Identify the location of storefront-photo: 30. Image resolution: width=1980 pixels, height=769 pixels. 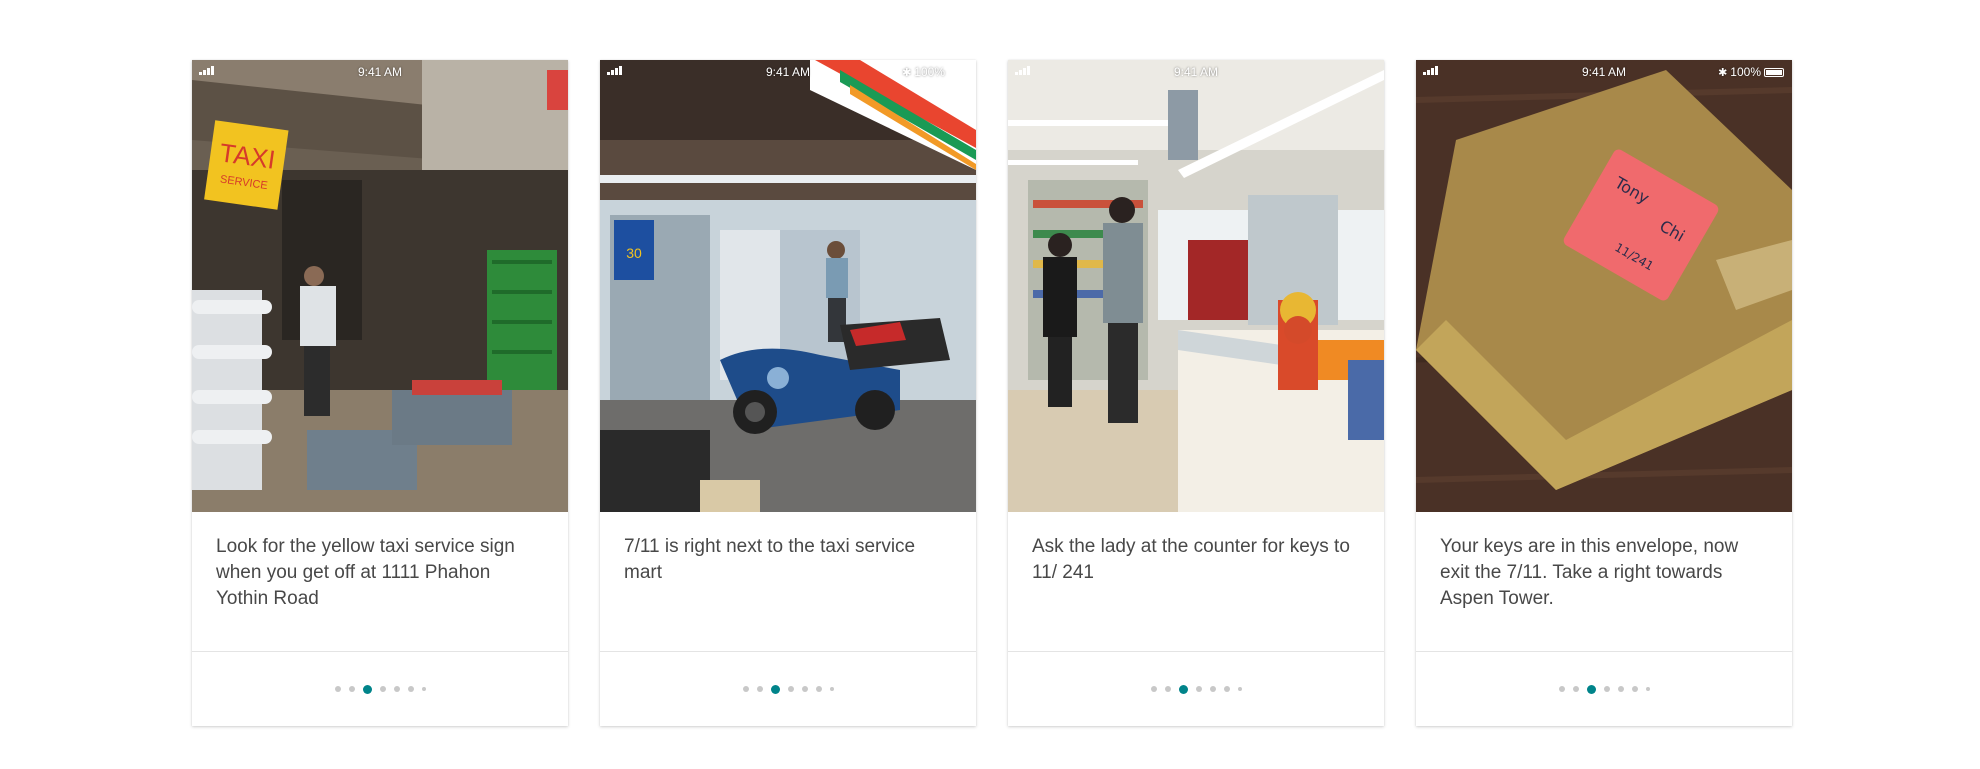
(788, 286).